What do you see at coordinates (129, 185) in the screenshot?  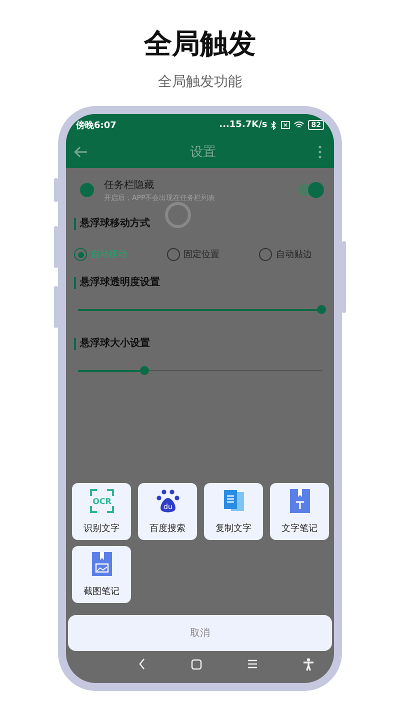 I see `setting-title: 任务栏隐藏` at bounding box center [129, 185].